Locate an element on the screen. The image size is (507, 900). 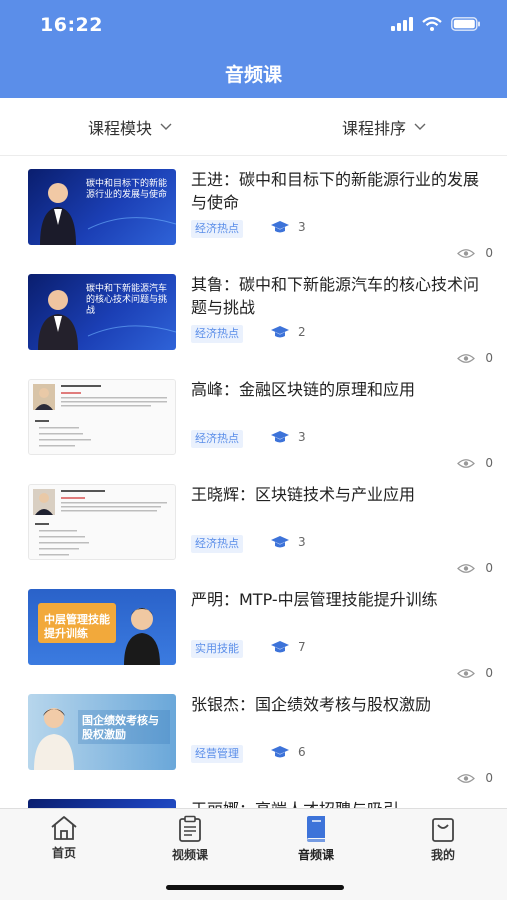
course-title: 严明：MTP-中层管理技能提升训练 is located at coordinates (314, 599).